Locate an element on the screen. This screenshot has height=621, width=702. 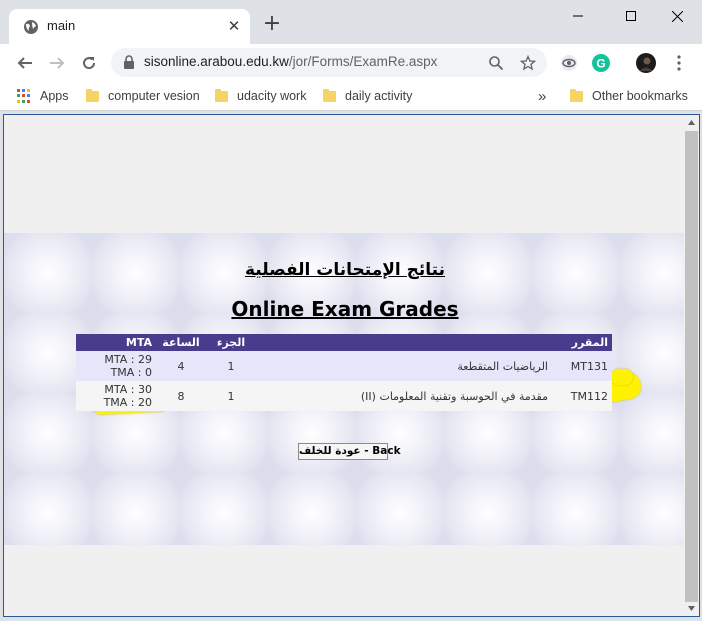
minimize-icon is located at coordinates (578, 16).